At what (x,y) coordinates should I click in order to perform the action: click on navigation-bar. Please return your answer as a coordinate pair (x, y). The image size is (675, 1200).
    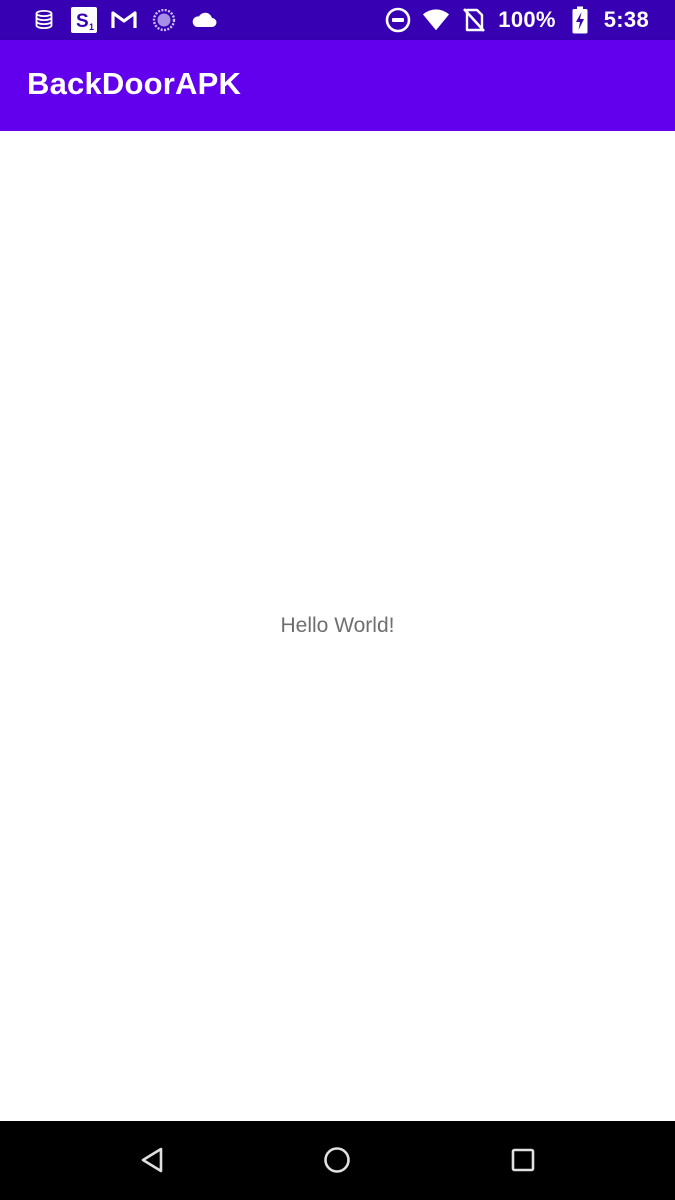
    Looking at the image, I should click on (337, 1160).